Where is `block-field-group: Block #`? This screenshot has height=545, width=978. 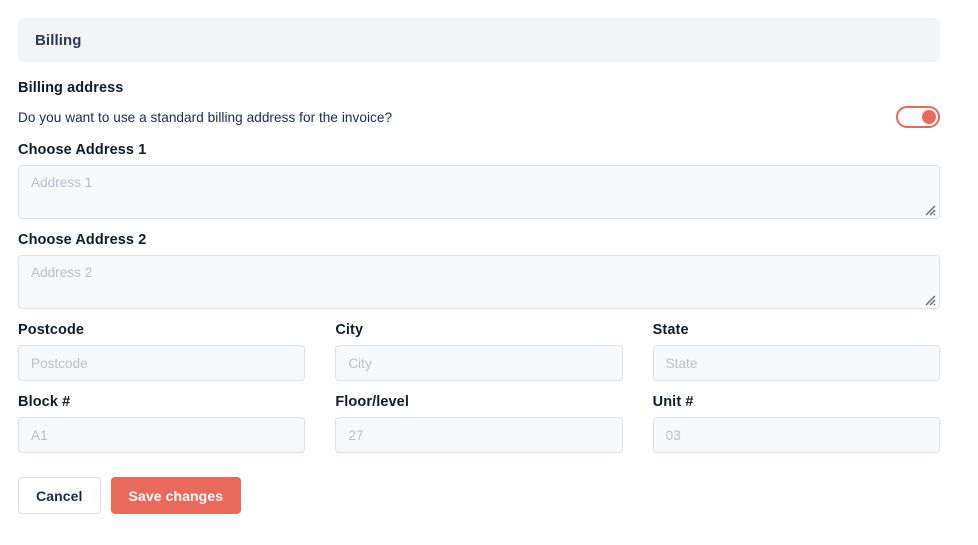
block-field-group: Block # is located at coordinates (162, 417).